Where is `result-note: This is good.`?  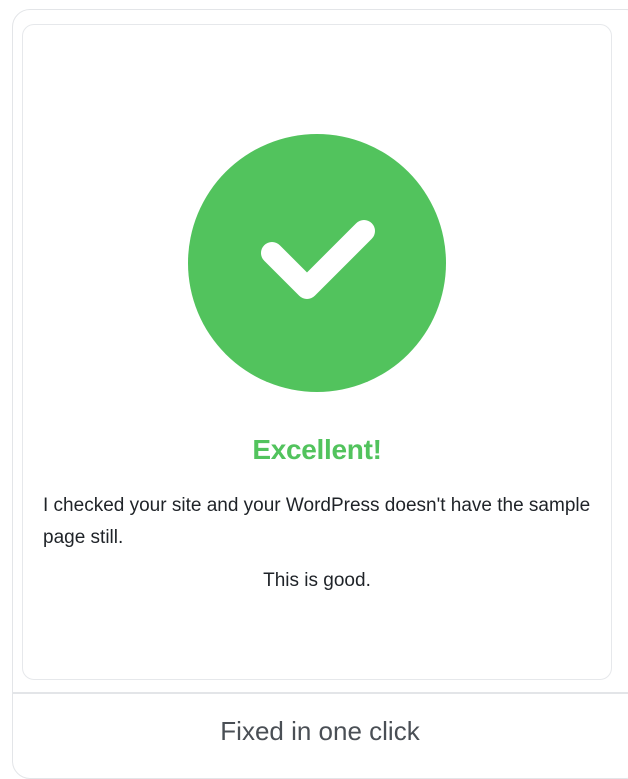
result-note: This is good. is located at coordinates (317, 580).